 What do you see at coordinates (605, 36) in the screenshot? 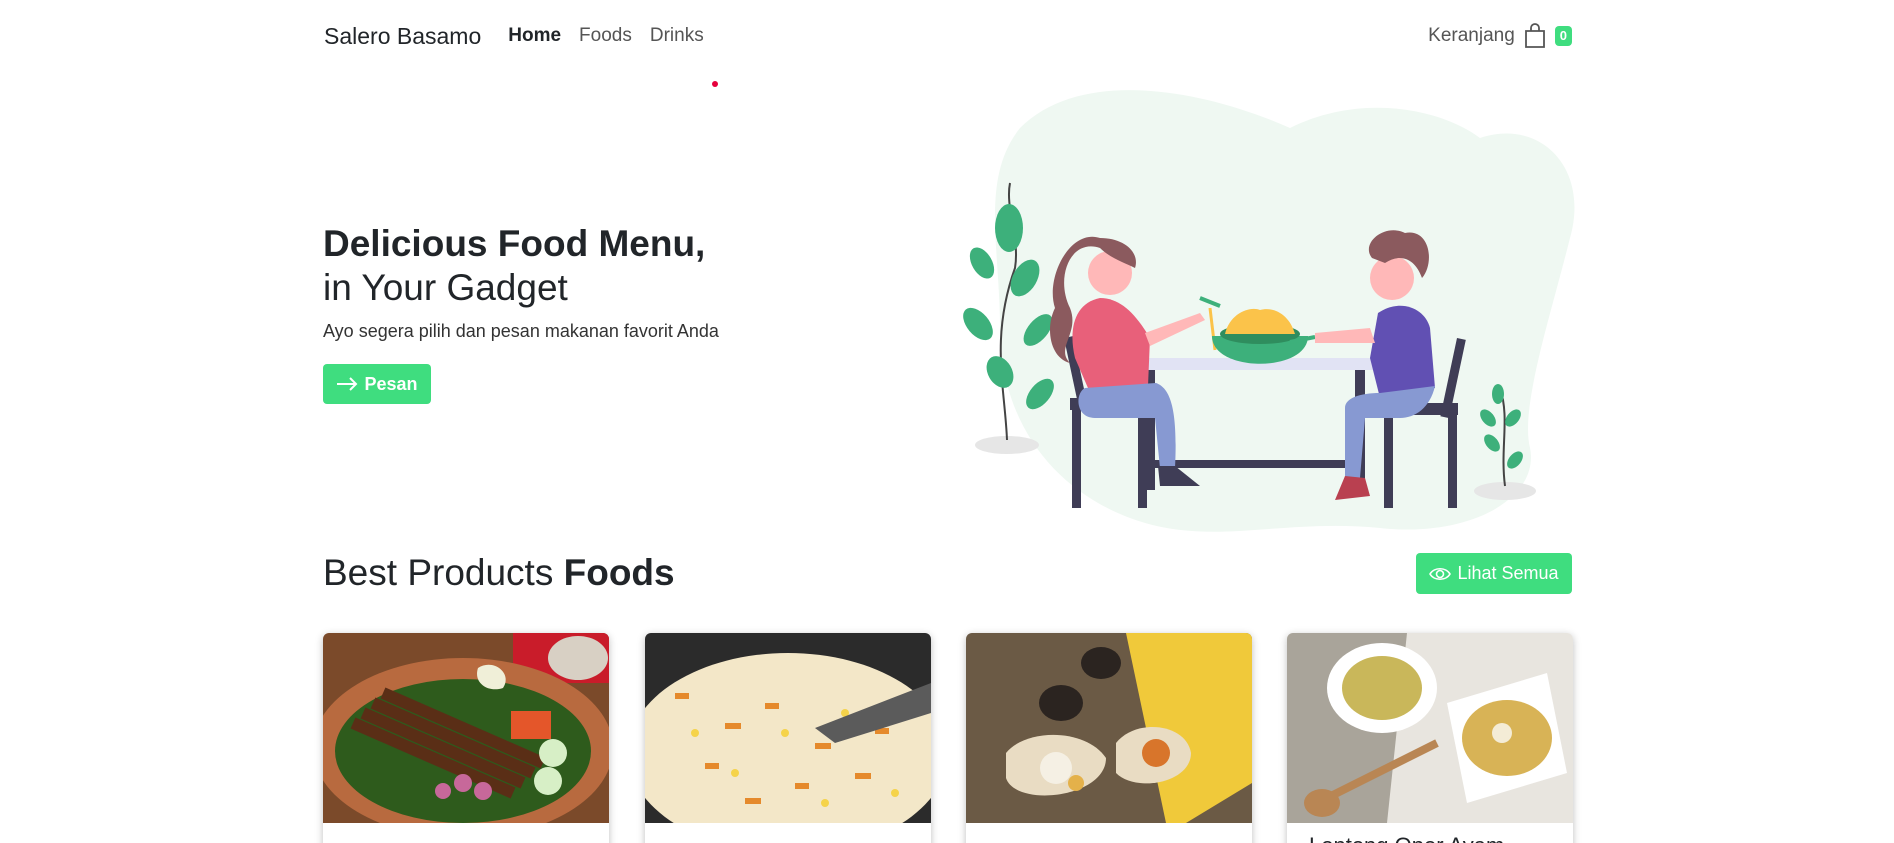
I see `nav-link-foods: Foods` at bounding box center [605, 36].